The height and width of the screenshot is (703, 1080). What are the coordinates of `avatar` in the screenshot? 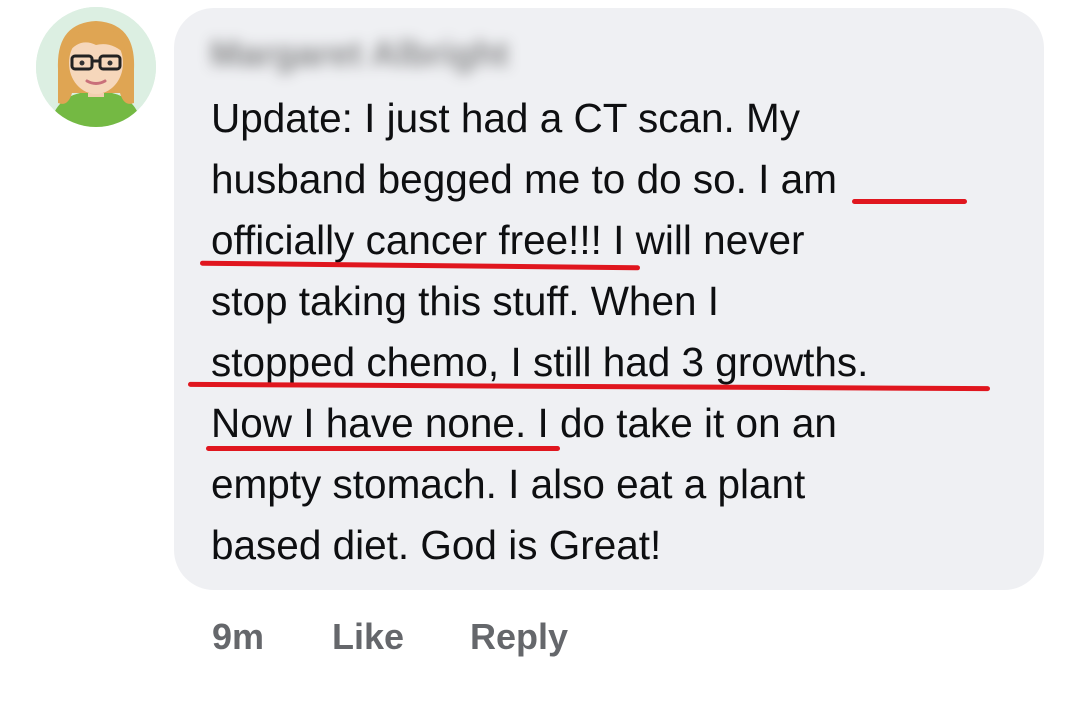 It's located at (96, 67).